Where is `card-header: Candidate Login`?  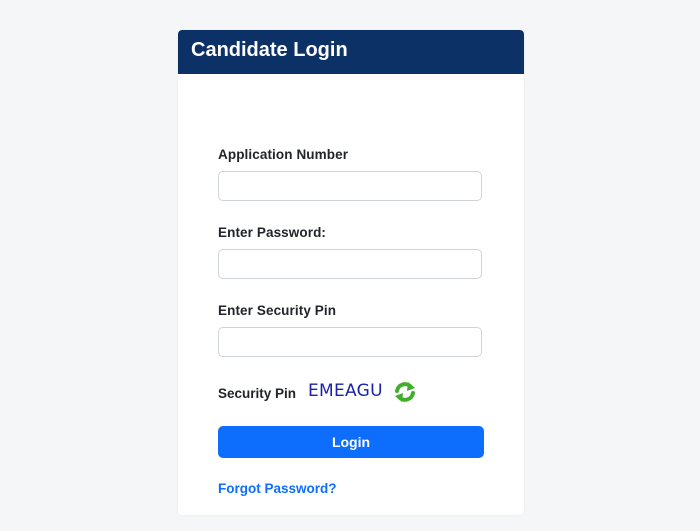 card-header: Candidate Login is located at coordinates (351, 52).